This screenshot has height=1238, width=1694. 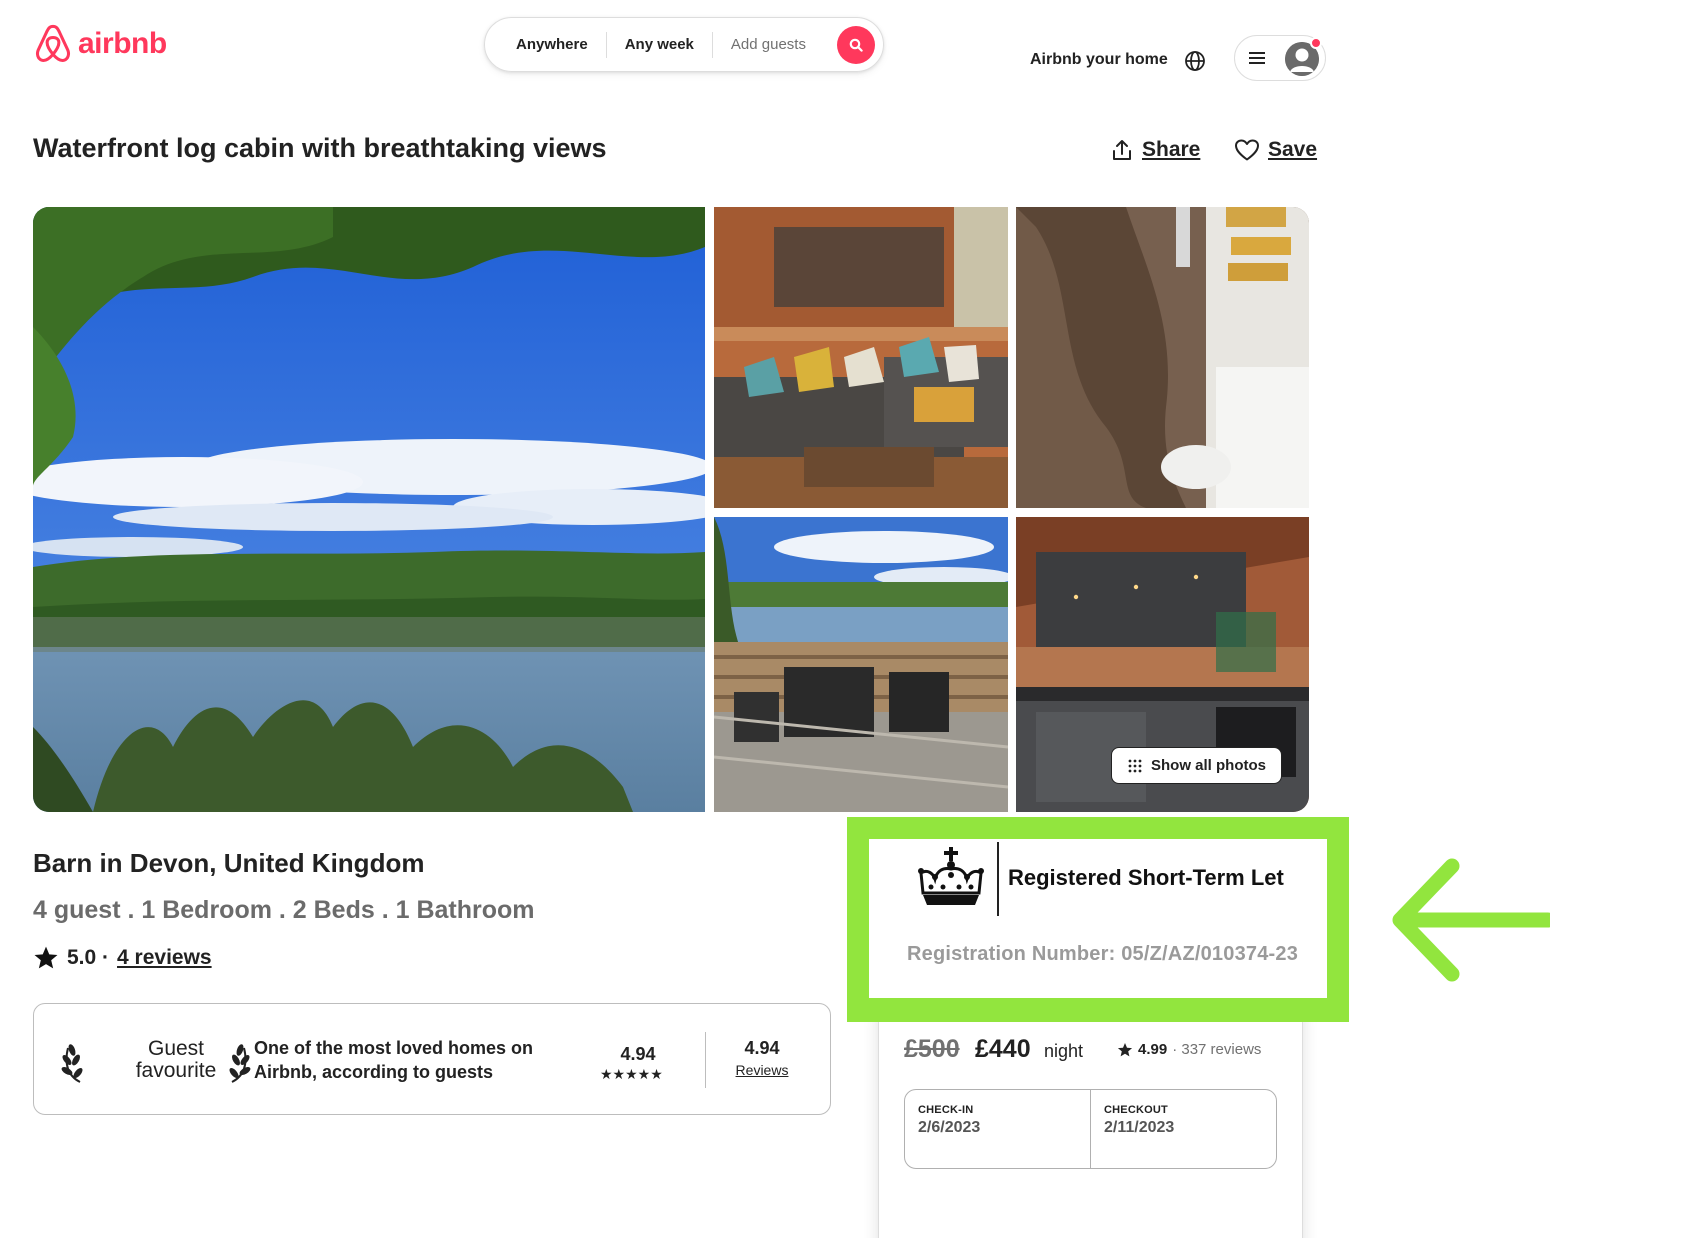 I want to click on booking-rating: 4.99 · 337 reviews, so click(x=1189, y=1049).